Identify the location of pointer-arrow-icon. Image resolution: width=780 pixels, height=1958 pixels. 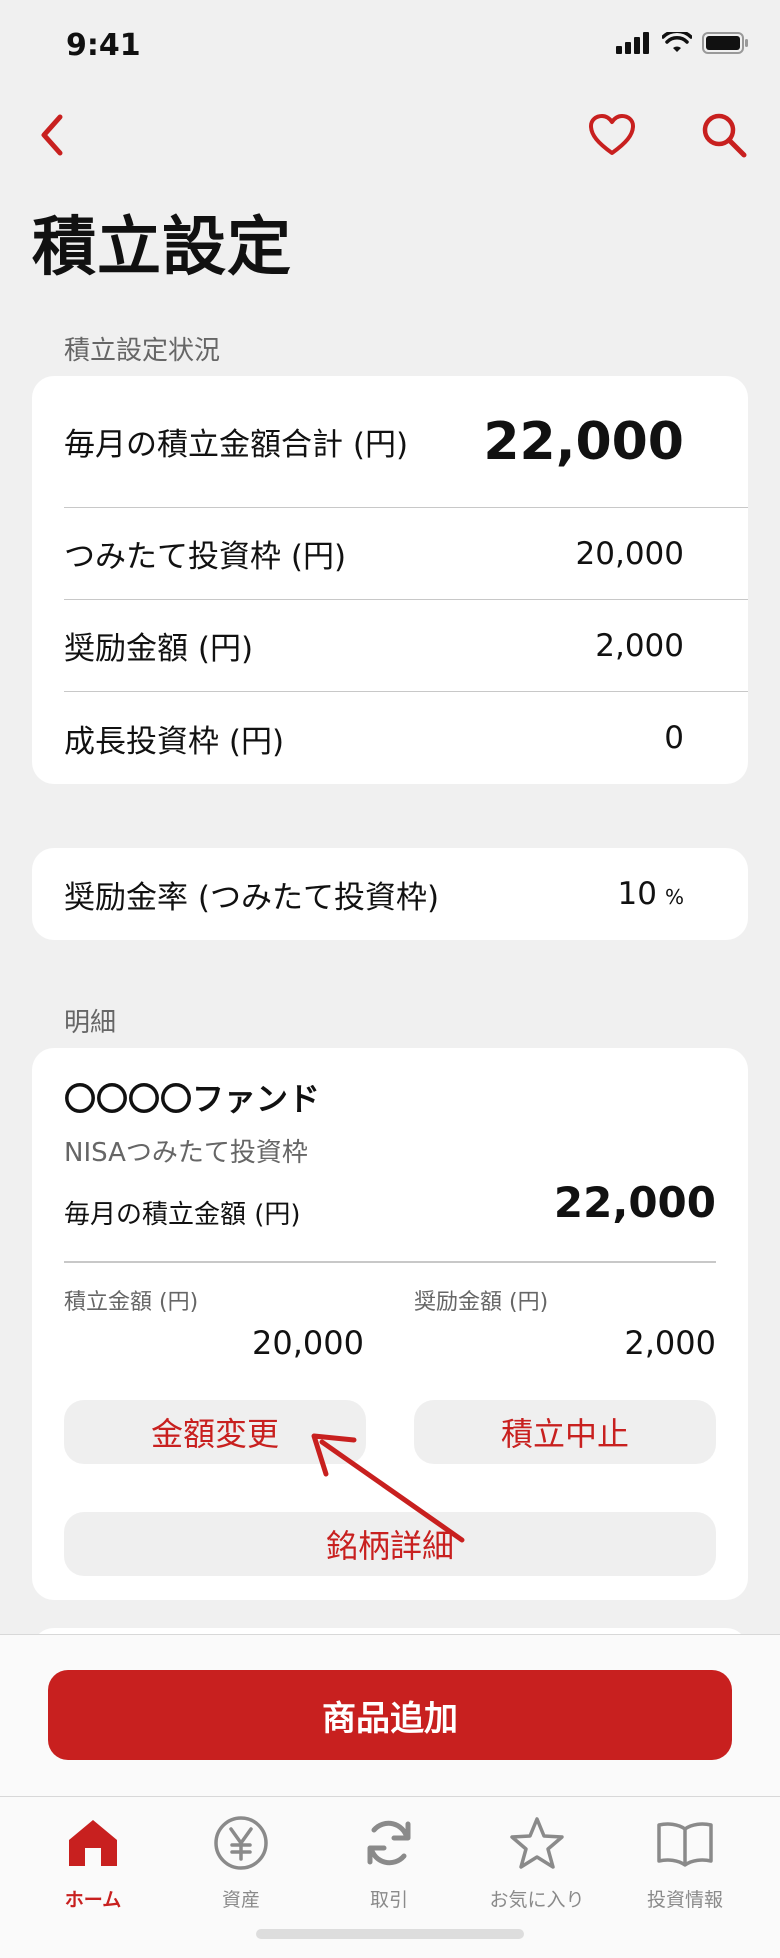
(388, 1488).